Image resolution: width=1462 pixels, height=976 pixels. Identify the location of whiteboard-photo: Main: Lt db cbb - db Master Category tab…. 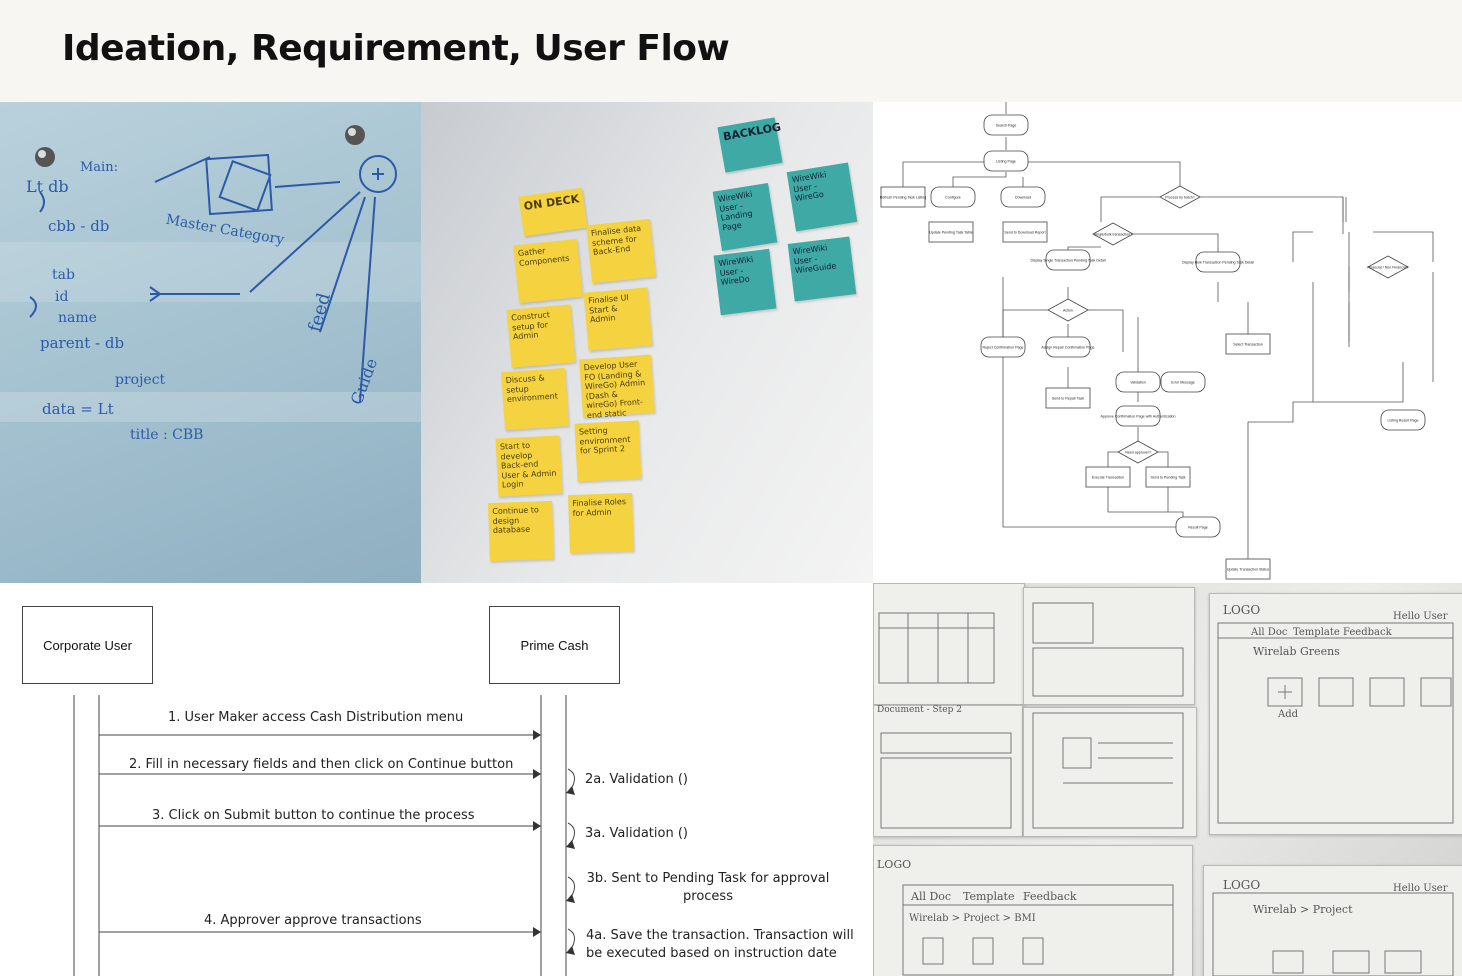
(210, 342).